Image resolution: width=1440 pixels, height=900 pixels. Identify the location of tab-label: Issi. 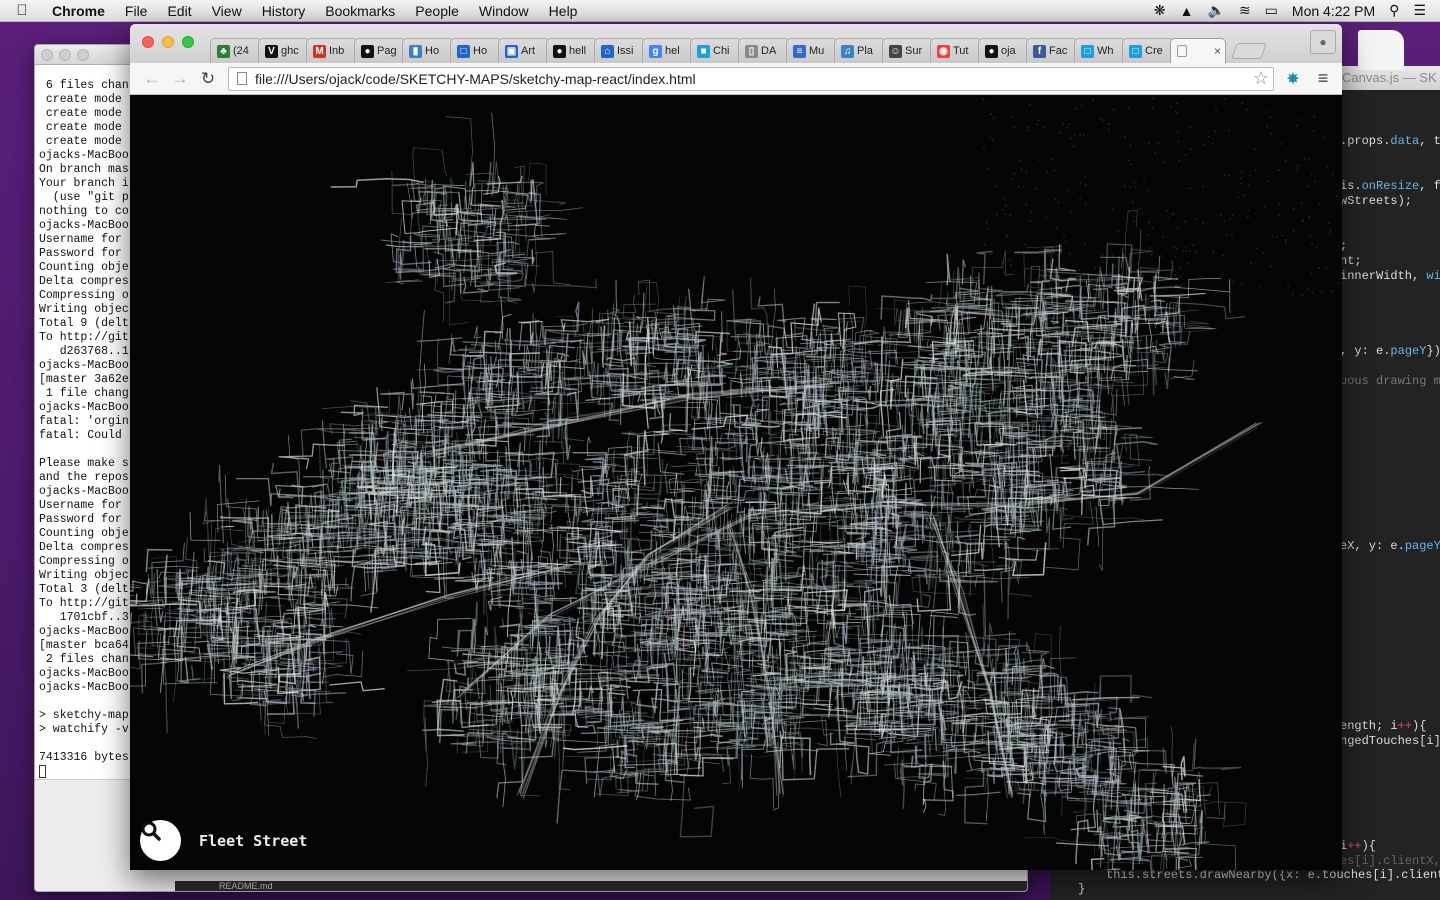
(625, 51).